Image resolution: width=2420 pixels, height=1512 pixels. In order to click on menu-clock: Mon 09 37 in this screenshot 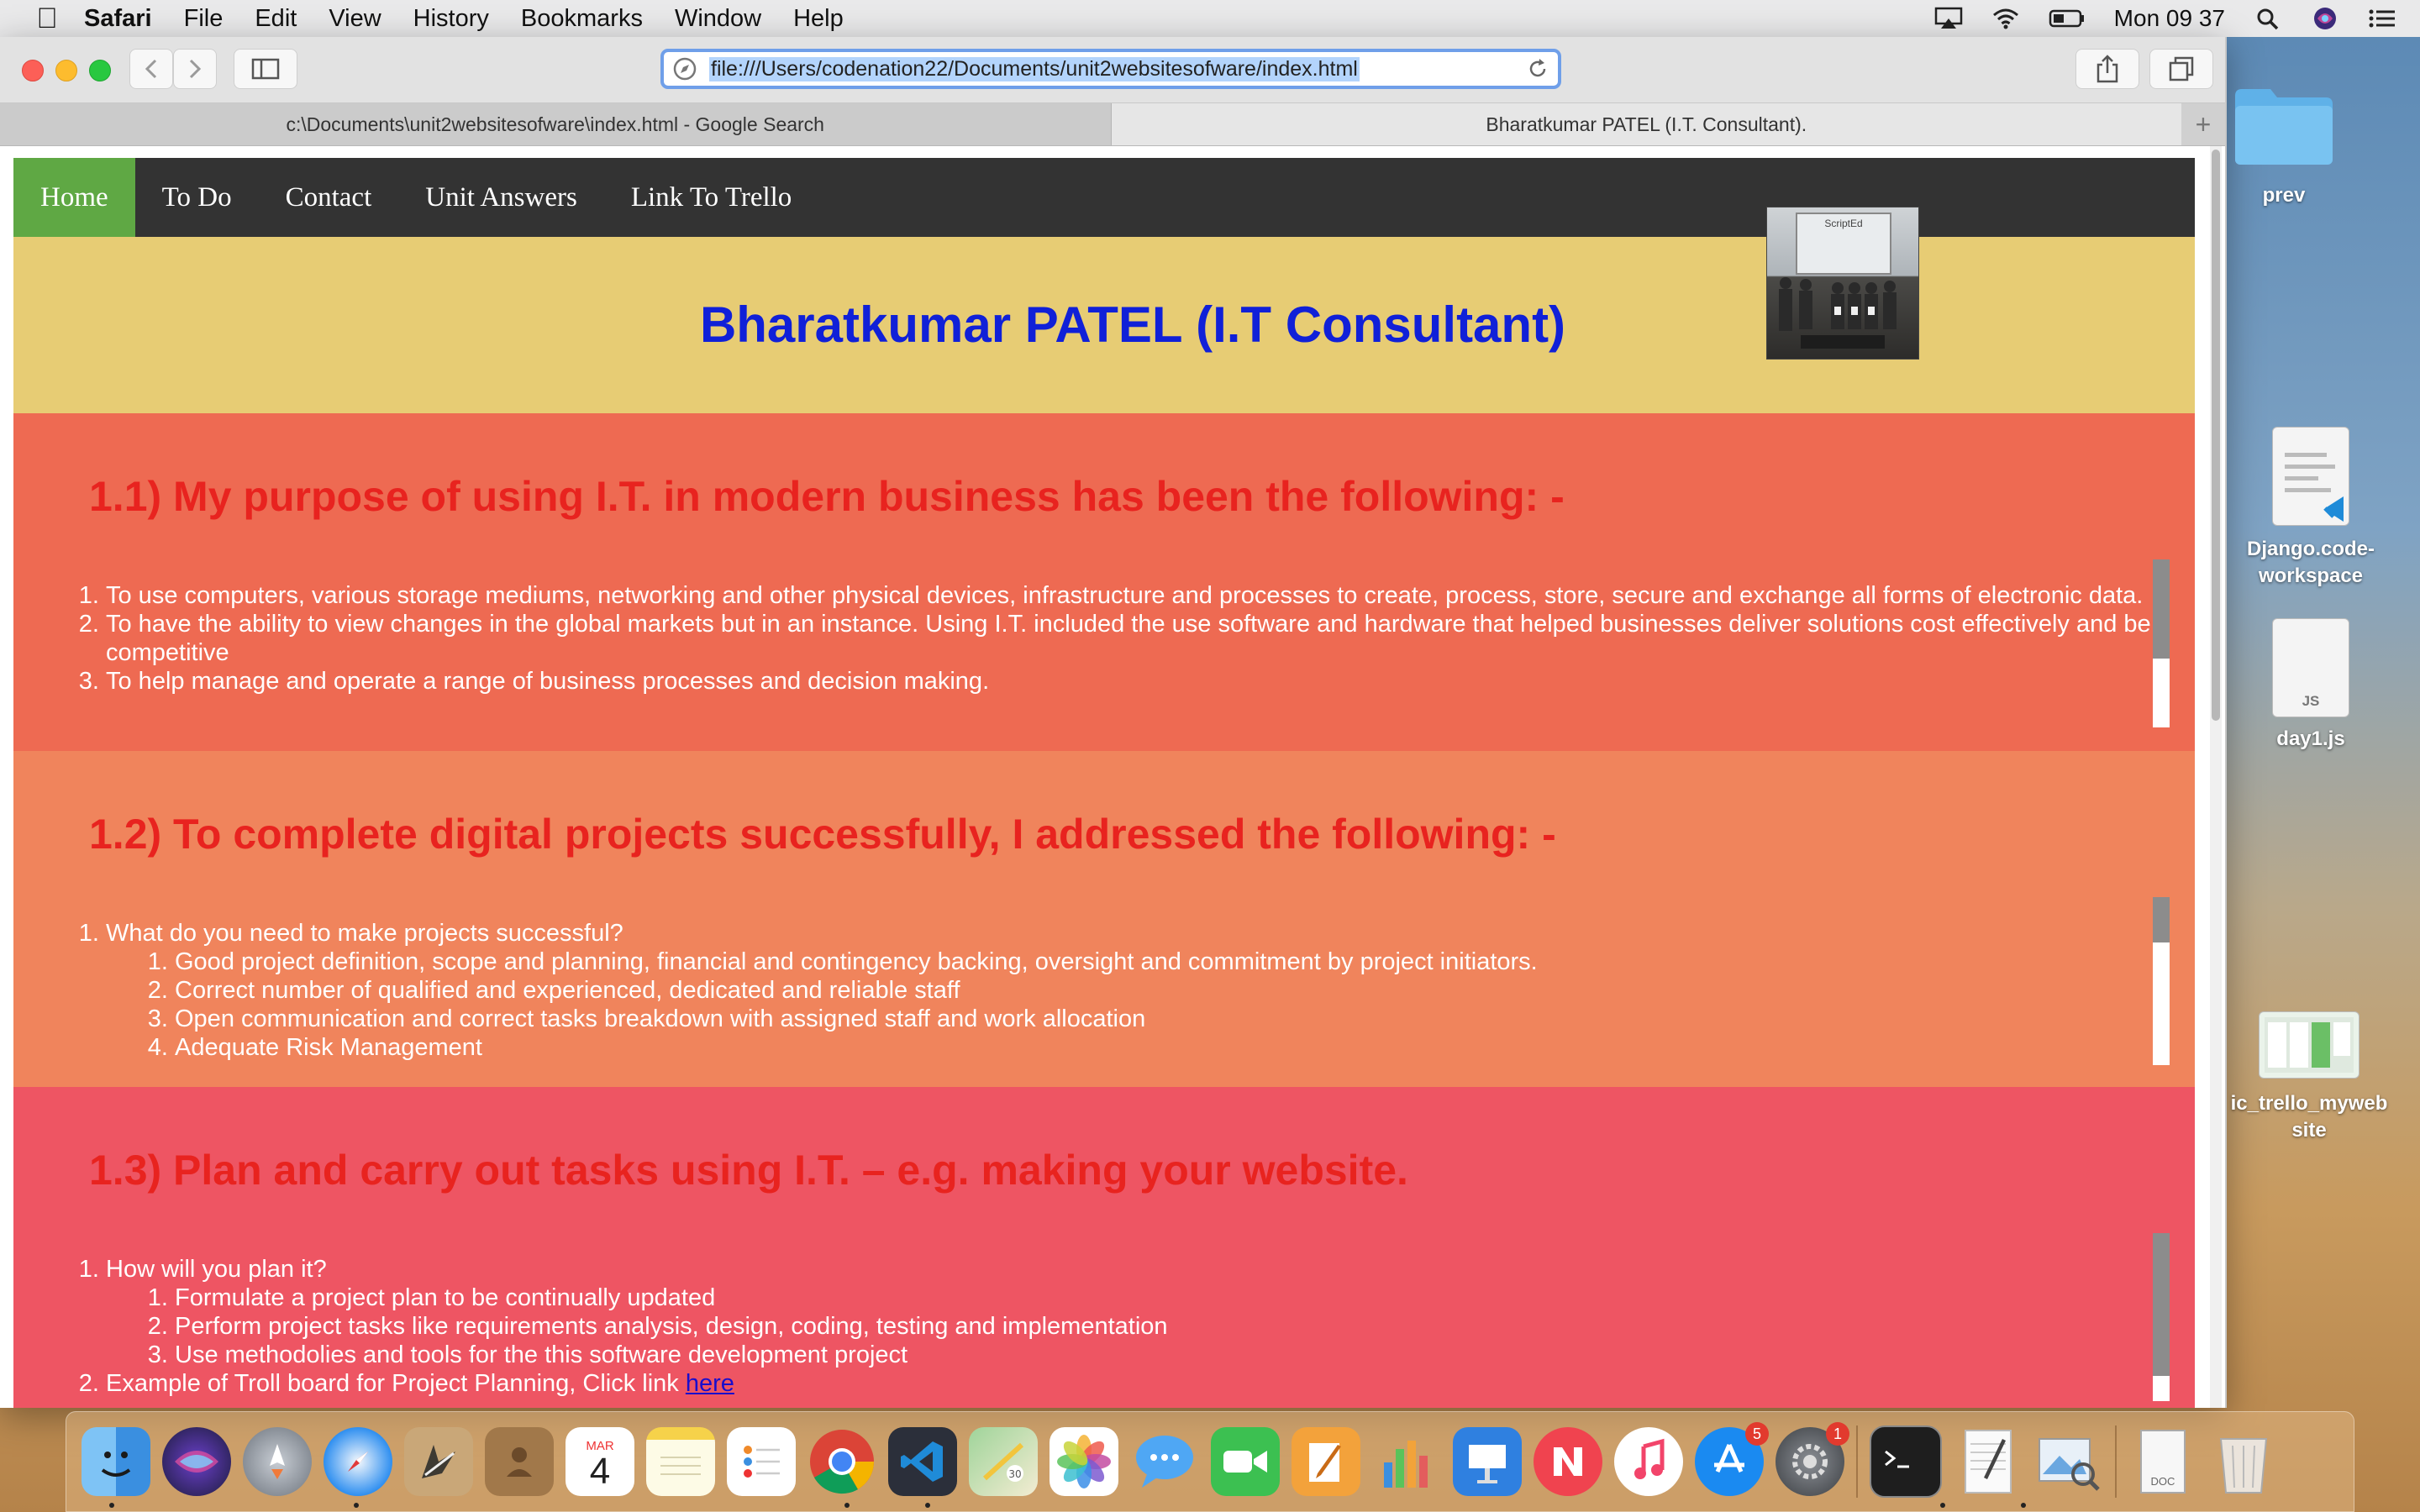, I will do `click(2169, 18)`.